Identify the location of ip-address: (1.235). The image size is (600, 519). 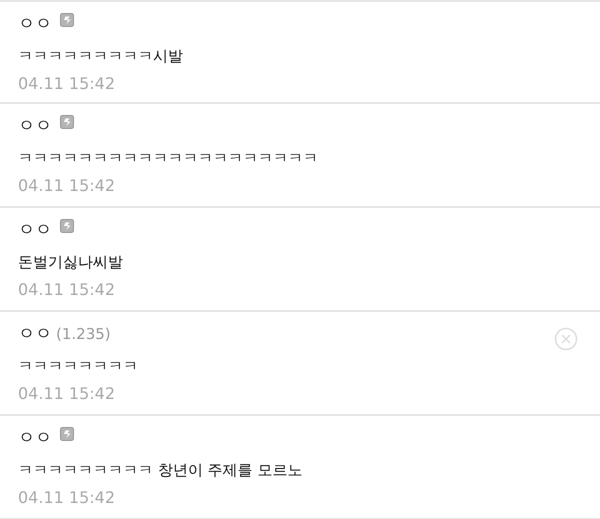
(83, 334).